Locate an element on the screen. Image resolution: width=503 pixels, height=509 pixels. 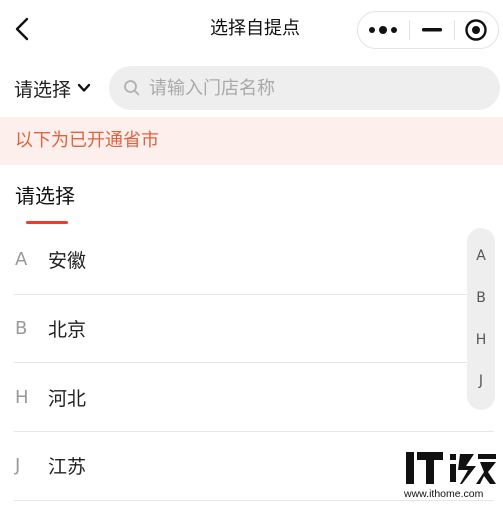
filter-row: 请选择 is located at coordinates (251, 88).